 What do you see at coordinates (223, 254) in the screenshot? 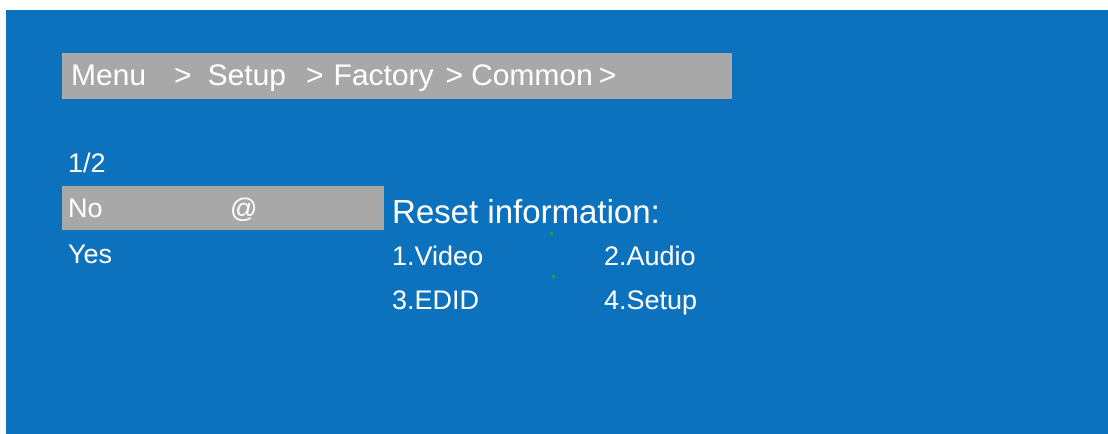
I see `option-yes: Yes` at bounding box center [223, 254].